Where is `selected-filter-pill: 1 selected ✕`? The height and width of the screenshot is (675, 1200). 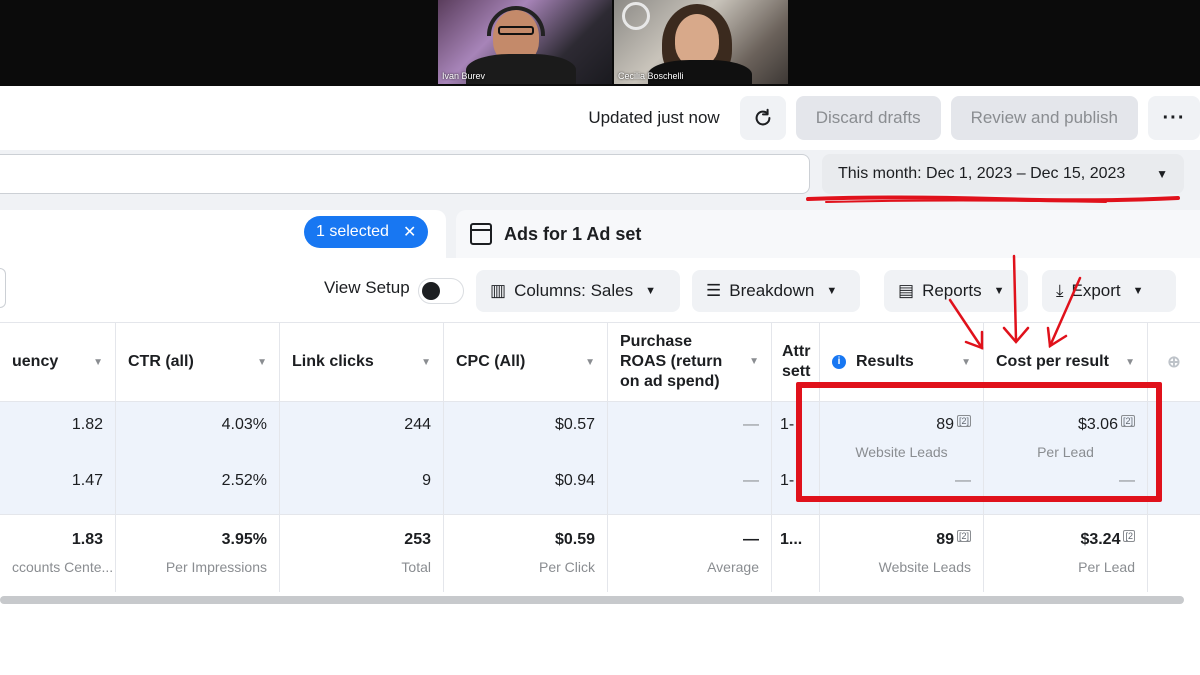 selected-filter-pill: 1 selected ✕ is located at coordinates (366, 232).